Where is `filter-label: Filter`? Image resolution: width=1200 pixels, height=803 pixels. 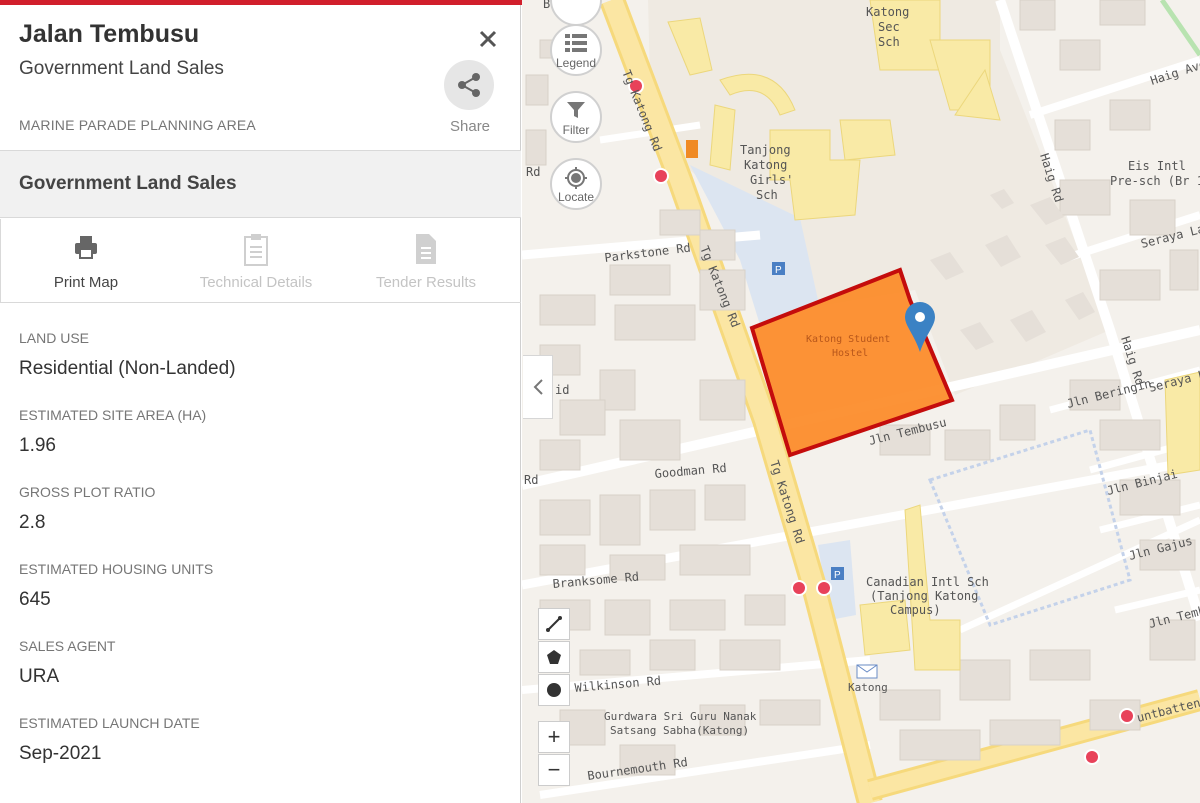
filter-label: Filter is located at coordinates (576, 130).